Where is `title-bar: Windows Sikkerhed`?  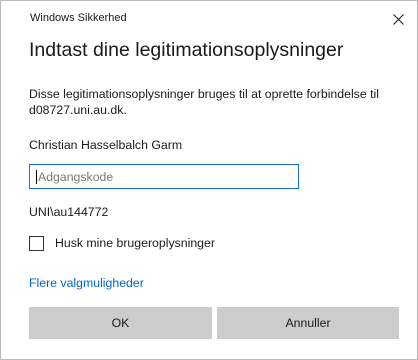
title-bar: Windows Sikkerhed is located at coordinates (209, 16).